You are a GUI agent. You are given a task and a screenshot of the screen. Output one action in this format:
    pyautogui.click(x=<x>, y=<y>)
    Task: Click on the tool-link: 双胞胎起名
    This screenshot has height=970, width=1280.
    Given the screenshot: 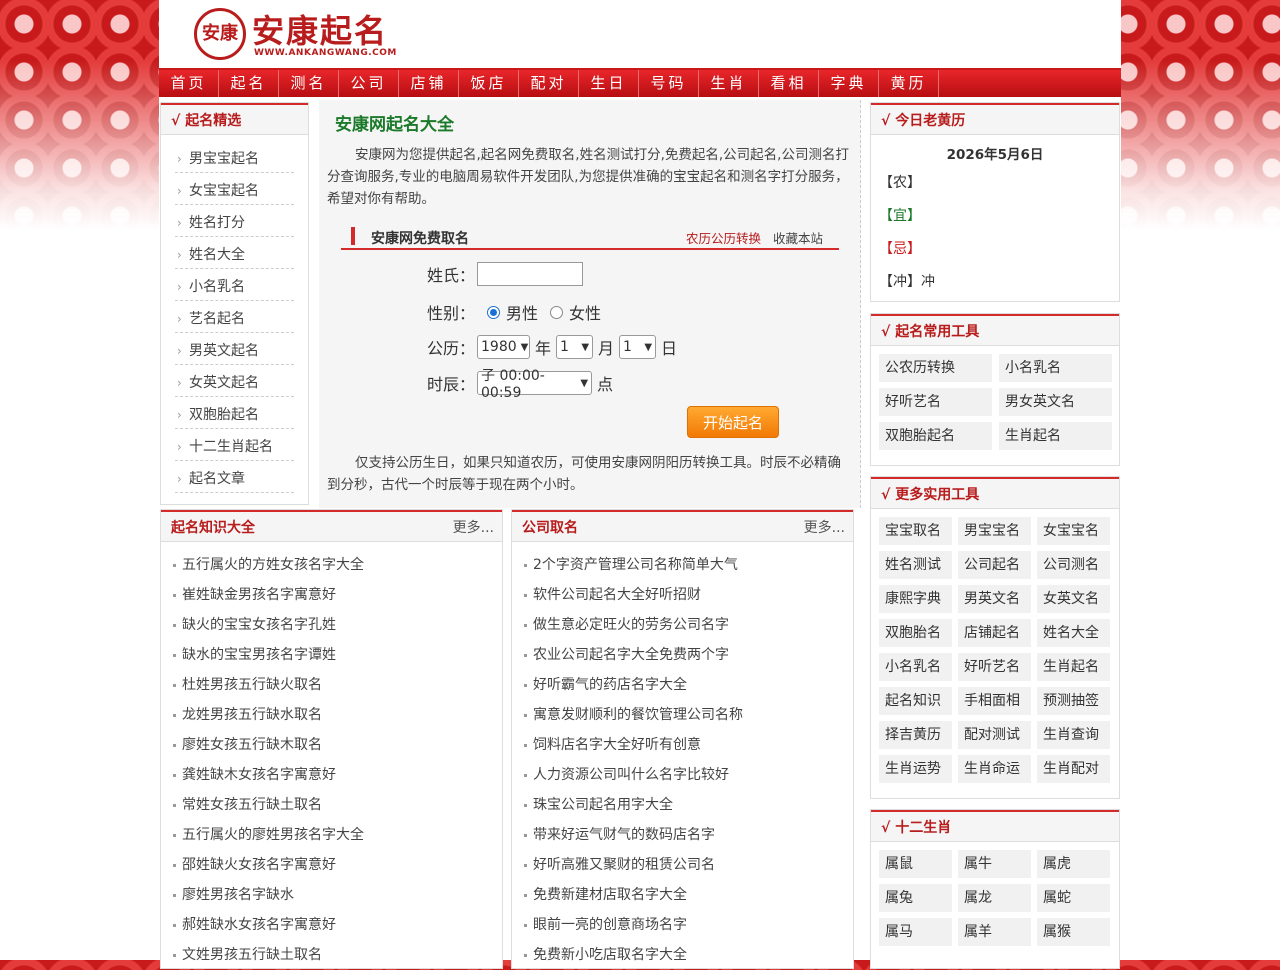 What is the action you would take?
    pyautogui.click(x=935, y=436)
    